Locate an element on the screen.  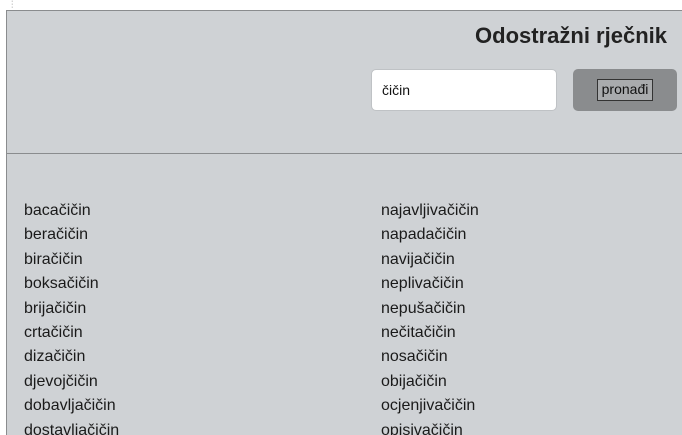
result-word: boksačičin is located at coordinates (71, 284).